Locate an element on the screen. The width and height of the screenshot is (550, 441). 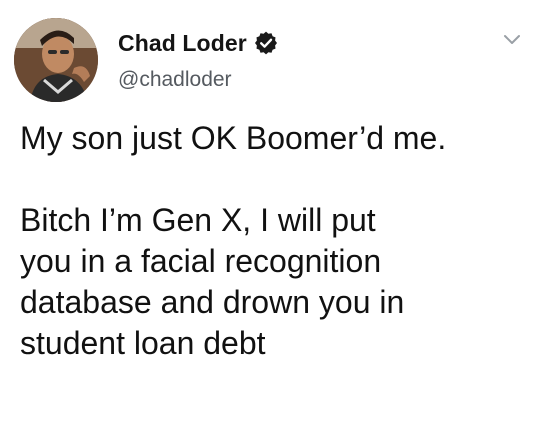
author-avatar is located at coordinates (56, 60).